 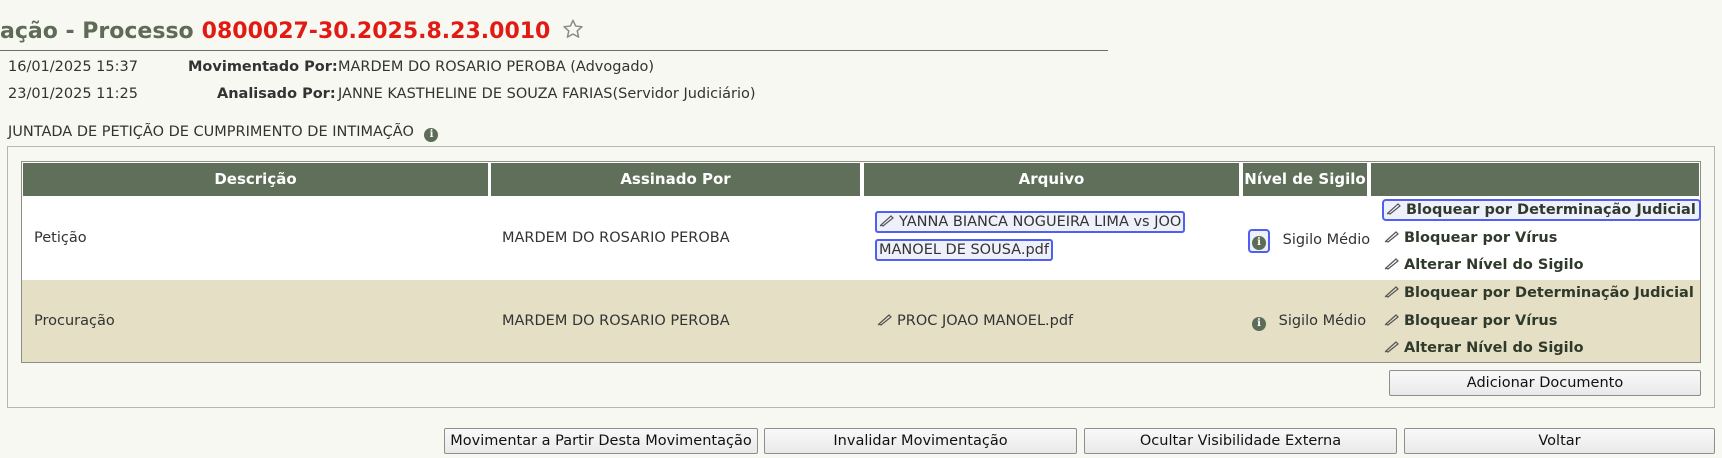 What do you see at coordinates (573, 32) in the screenshot?
I see `star-outline-icon` at bounding box center [573, 32].